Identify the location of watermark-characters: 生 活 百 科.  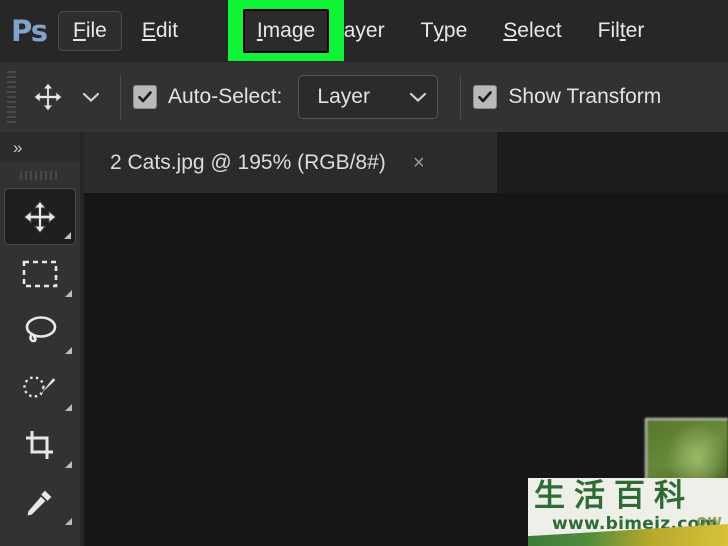
(631, 496).